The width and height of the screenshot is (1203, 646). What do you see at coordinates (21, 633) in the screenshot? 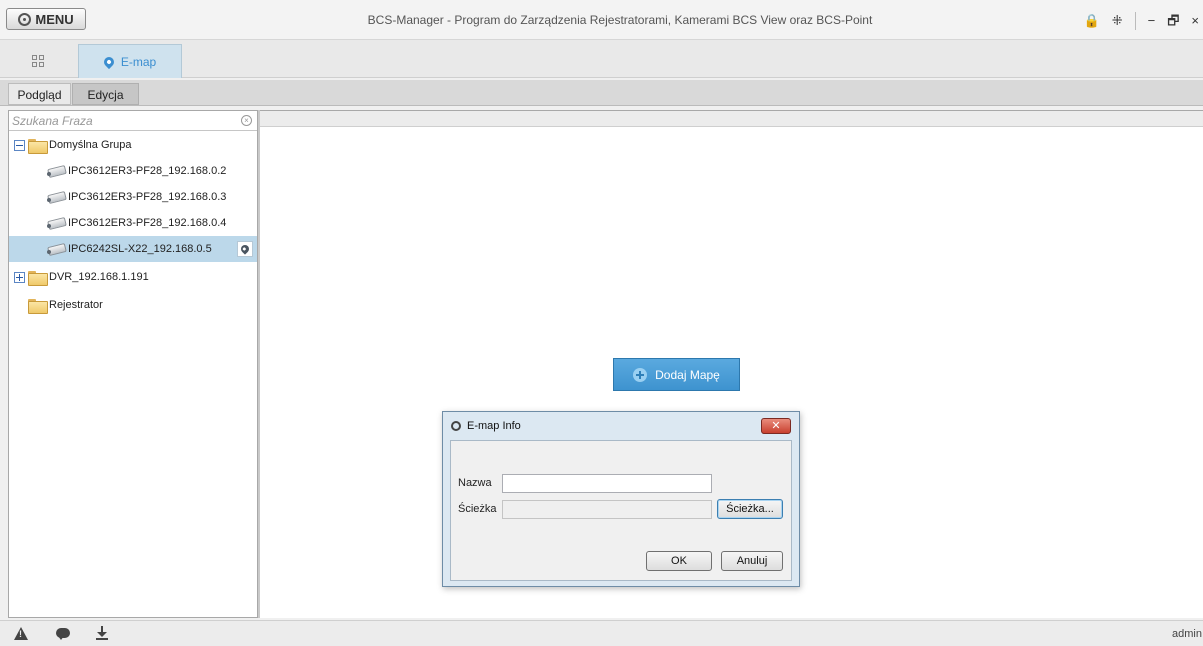
I see `alarm-warning-icon` at bounding box center [21, 633].